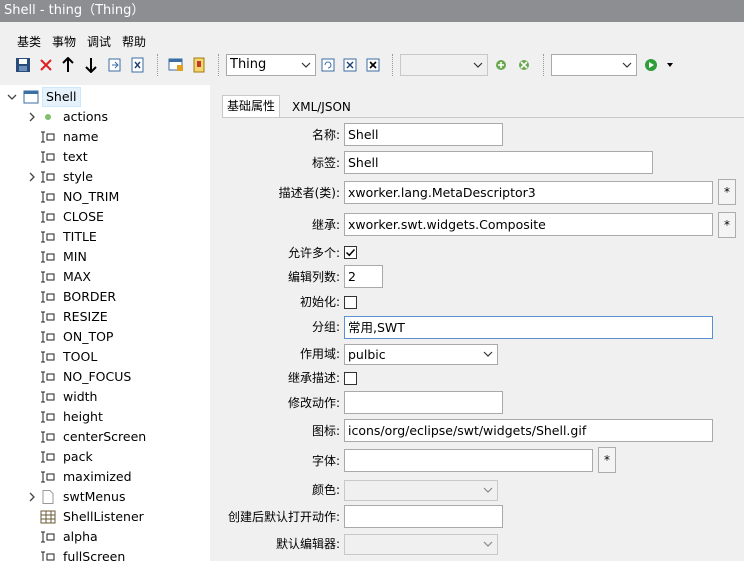 This screenshot has height=561, width=744. Describe the element at coordinates (524, 65) in the screenshot. I see `remove-thing-icon` at that location.